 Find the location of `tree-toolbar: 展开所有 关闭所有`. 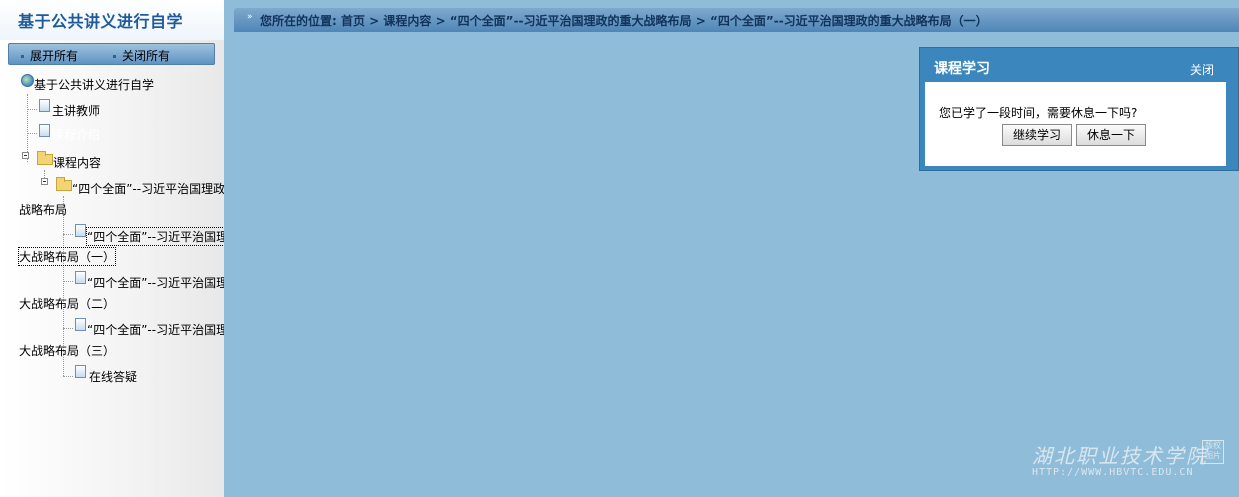

tree-toolbar: 展开所有 关闭所有 is located at coordinates (111, 54).